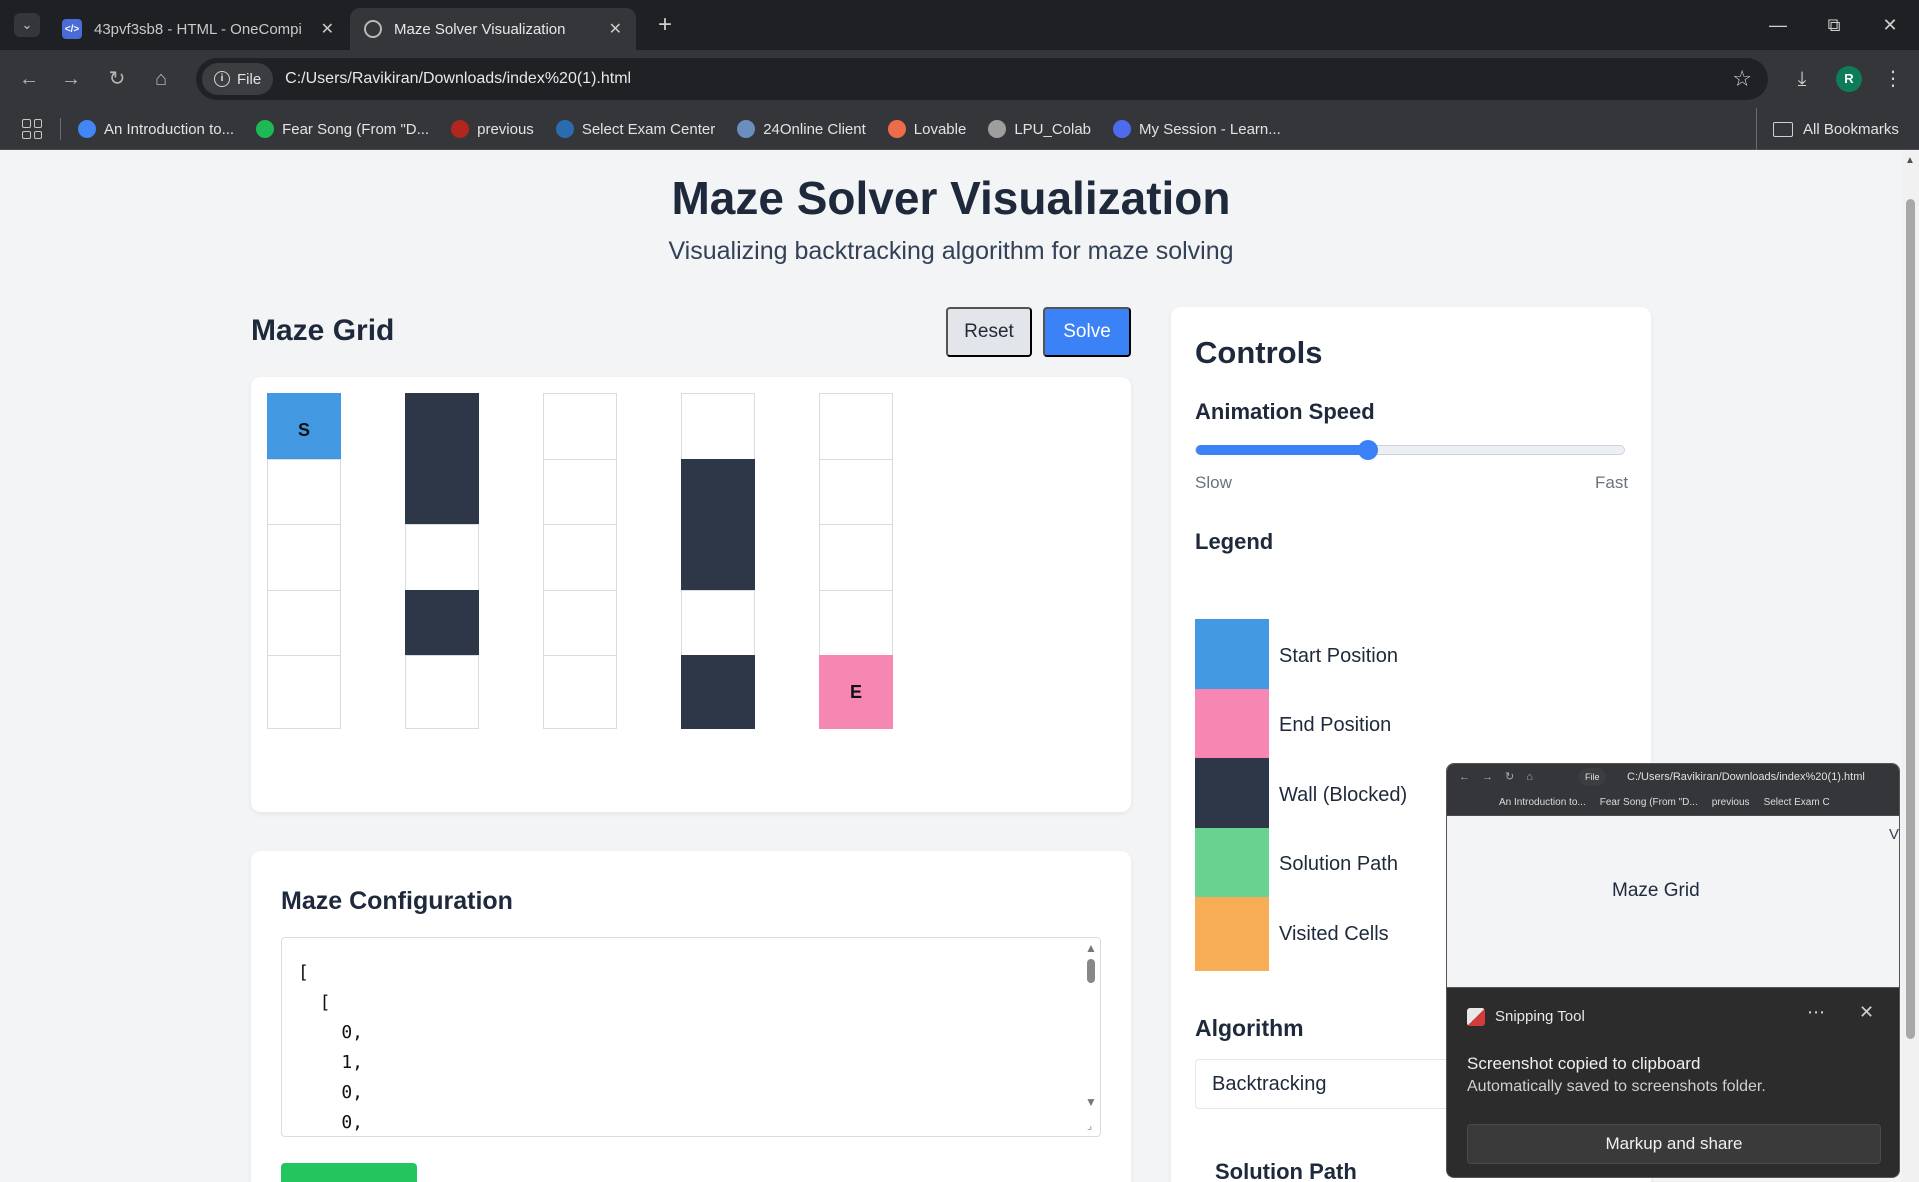  What do you see at coordinates (1816, 1012) in the screenshot?
I see `more-options-icon: ⋯` at bounding box center [1816, 1012].